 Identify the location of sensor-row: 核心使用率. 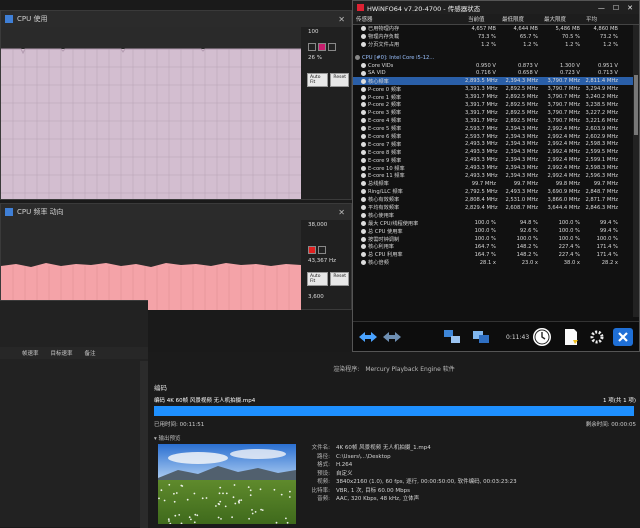
(494, 215).